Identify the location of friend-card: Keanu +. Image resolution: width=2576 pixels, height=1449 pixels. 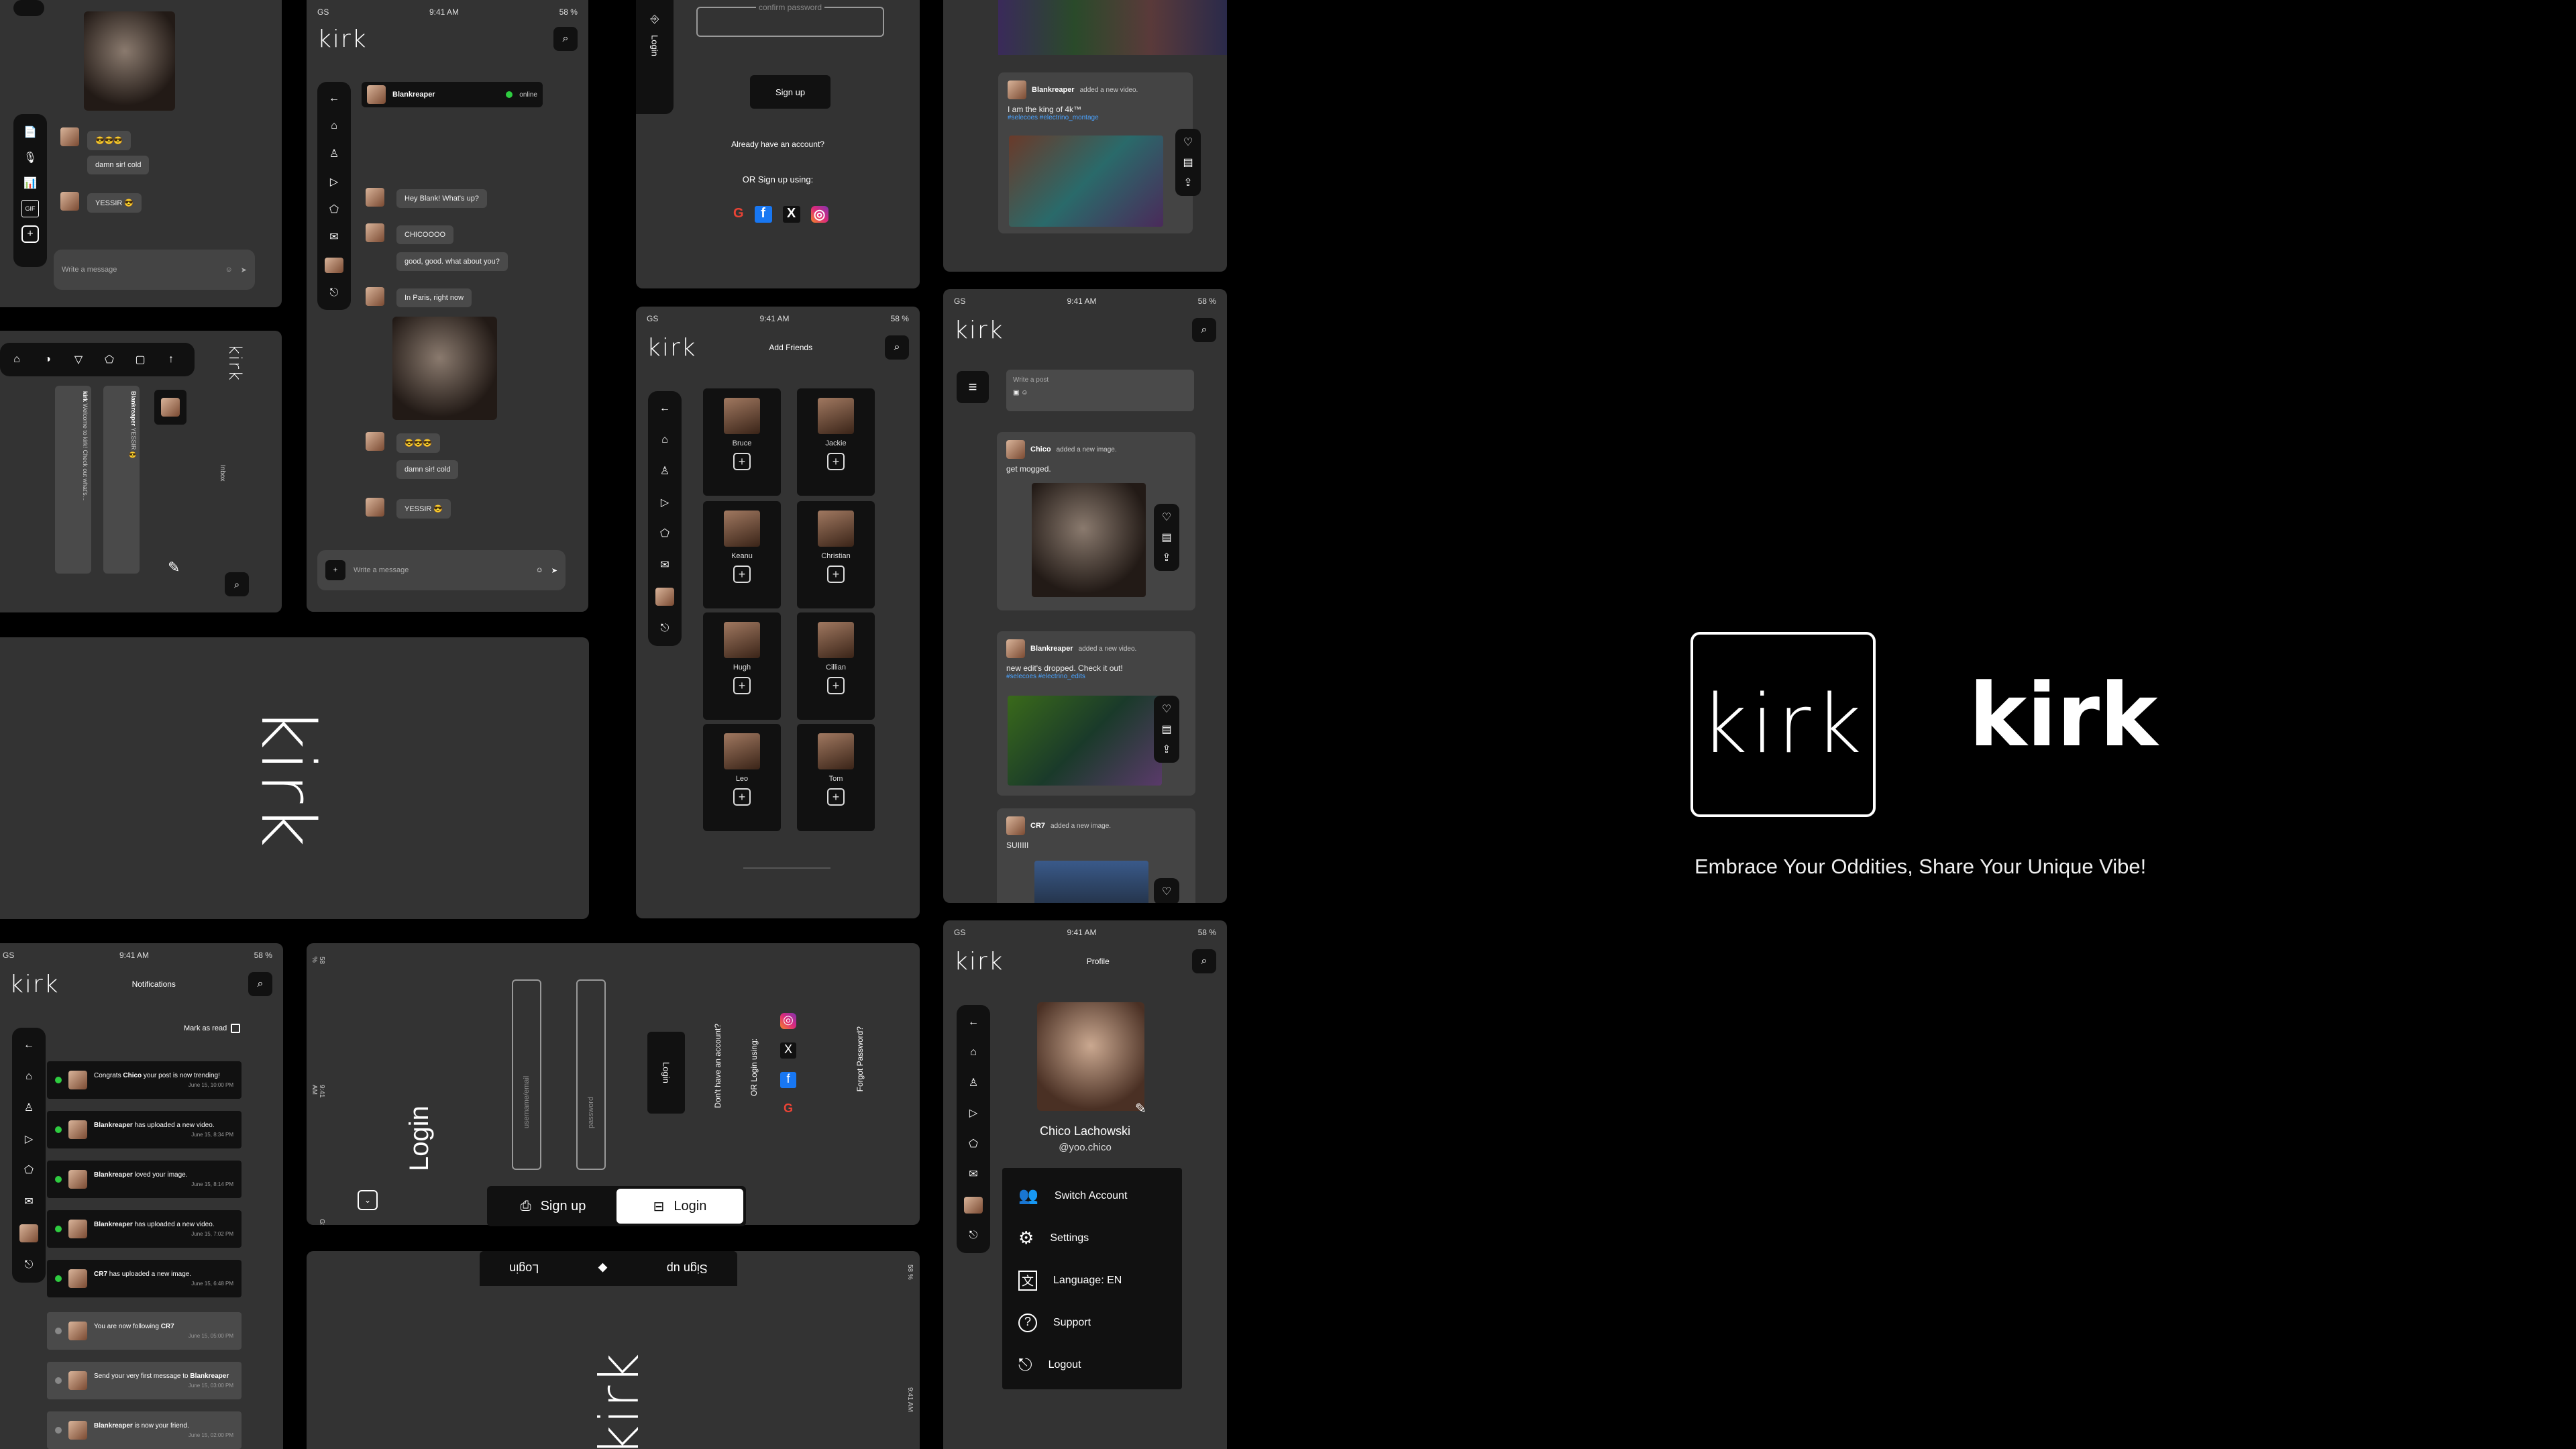
(742, 554).